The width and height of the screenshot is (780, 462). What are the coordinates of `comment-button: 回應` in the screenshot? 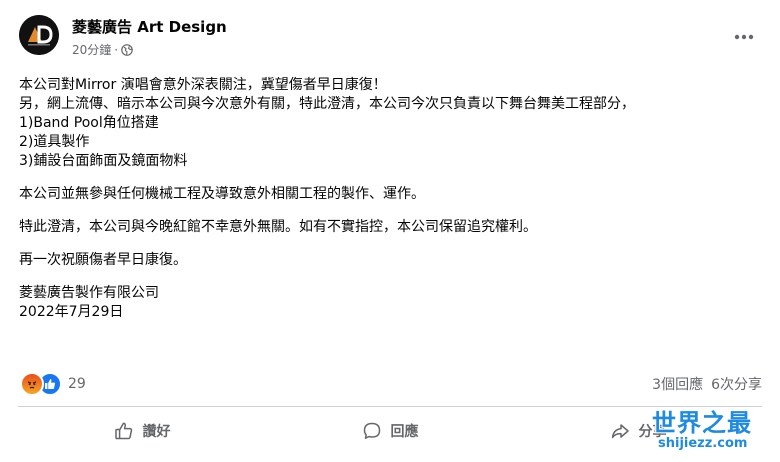 It's located at (390, 431).